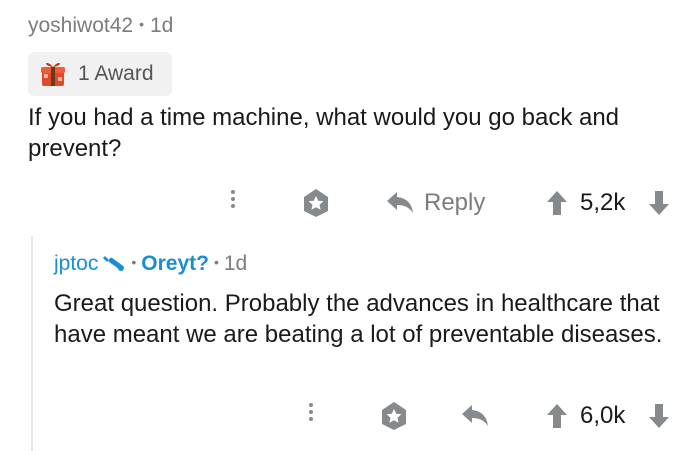 The image size is (700, 451). Describe the element at coordinates (454, 203) in the screenshot. I see `reply-button: Reply` at that location.